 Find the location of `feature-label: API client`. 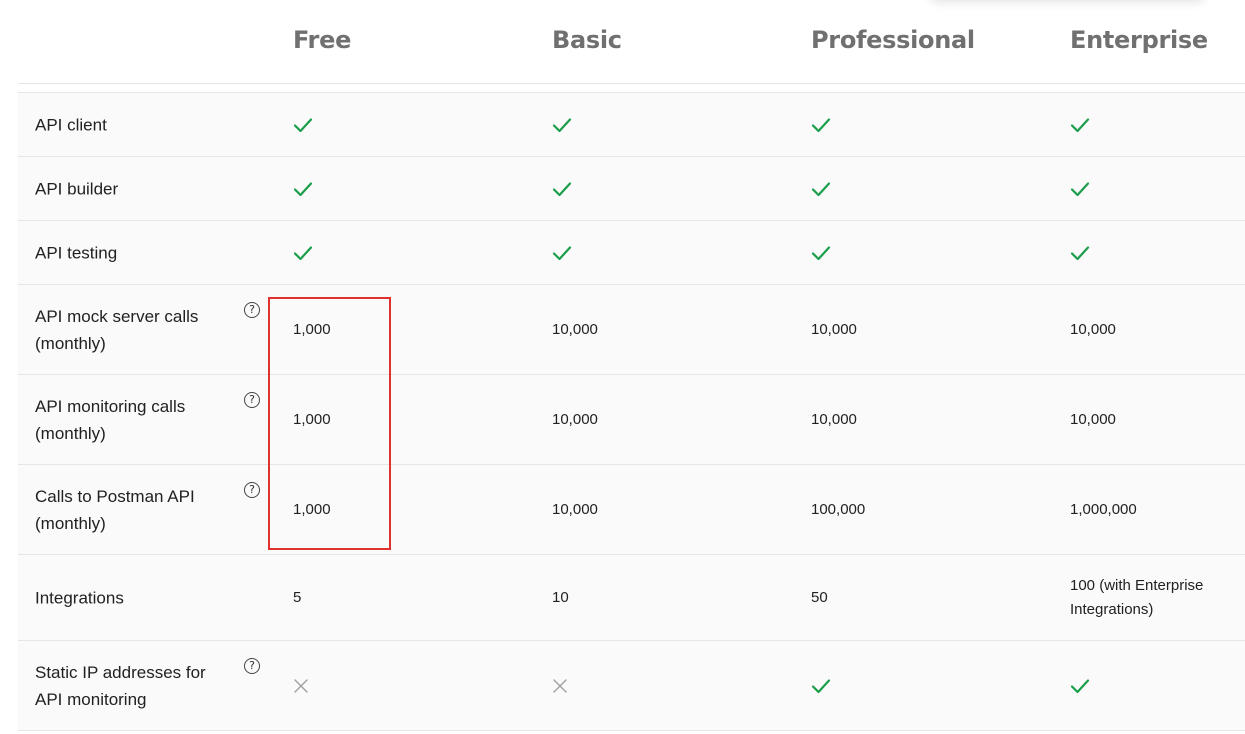

feature-label: API client is located at coordinates (71, 124).